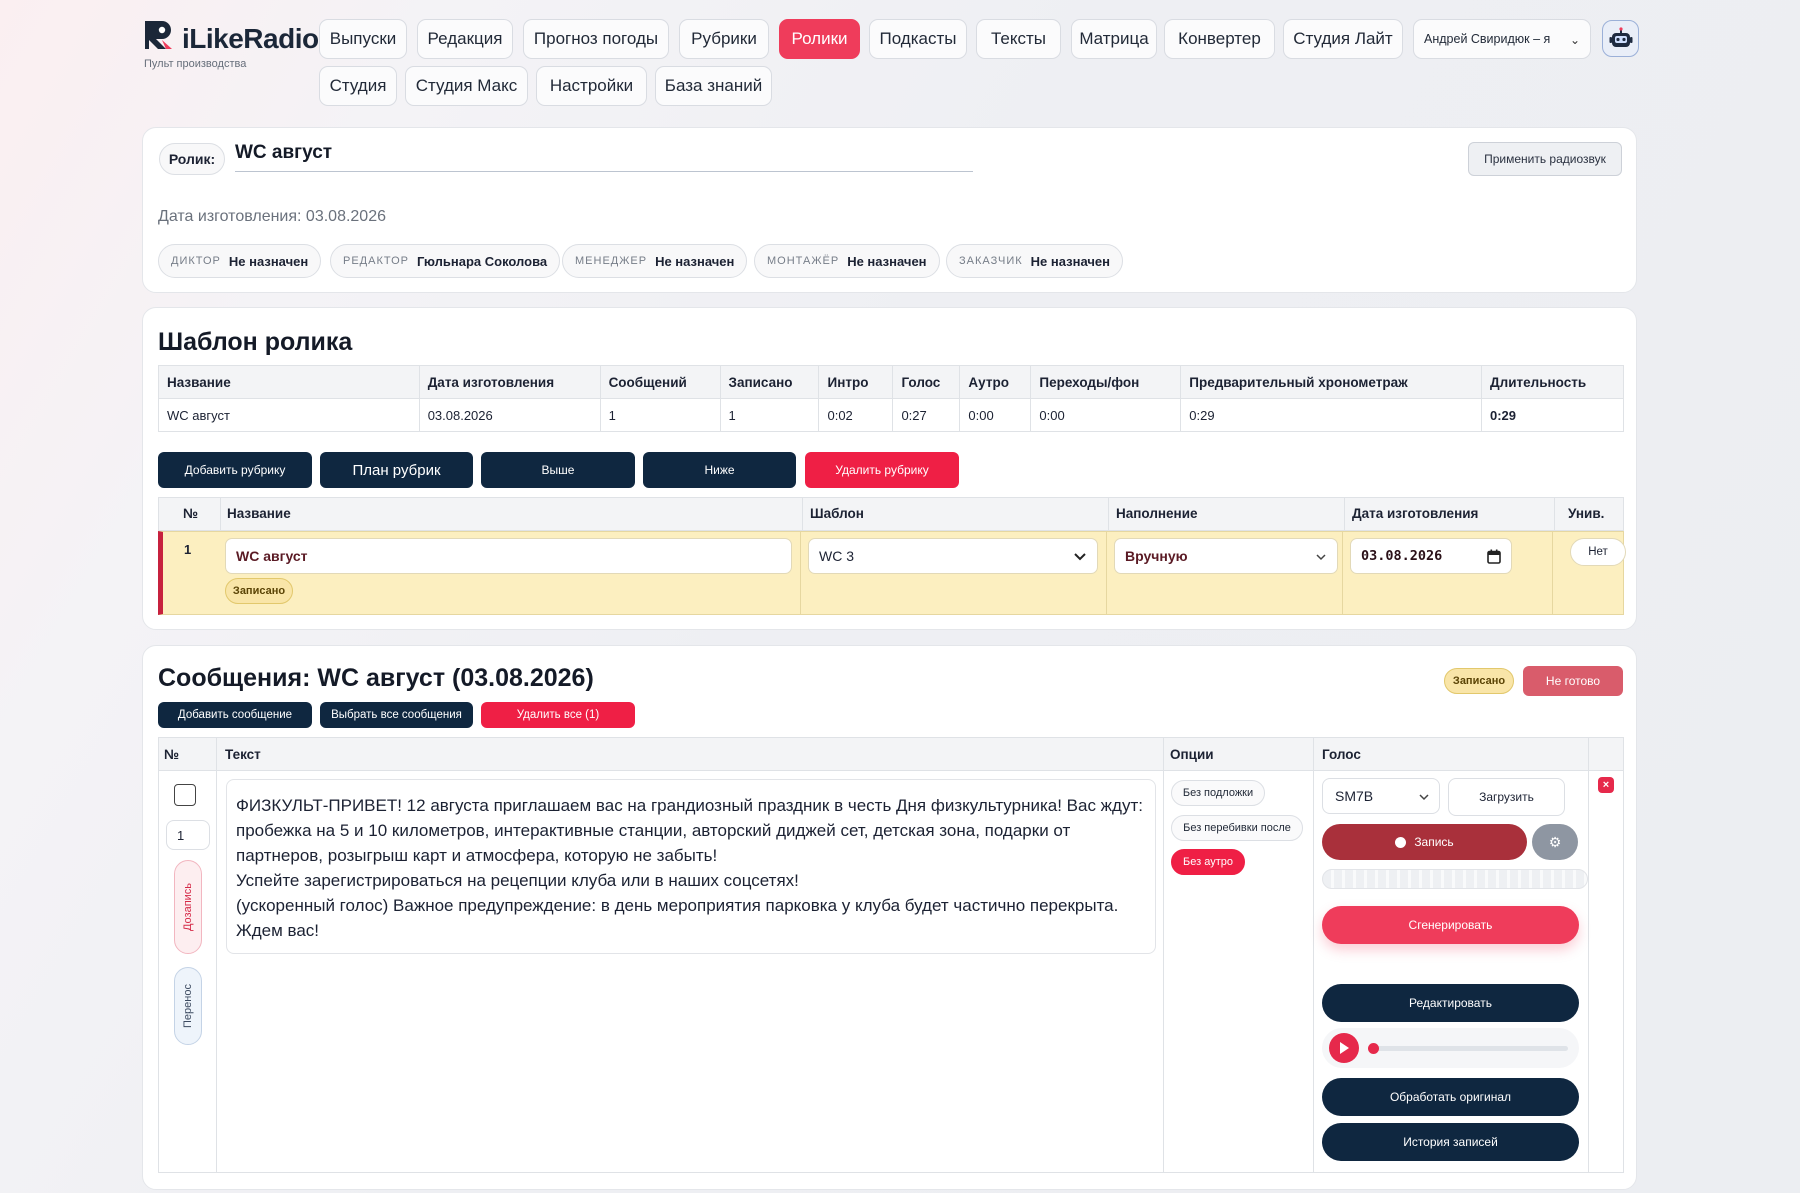  Describe the element at coordinates (882, 470) in the screenshot. I see `delete-rubric-button: Удалить рубрику` at that location.